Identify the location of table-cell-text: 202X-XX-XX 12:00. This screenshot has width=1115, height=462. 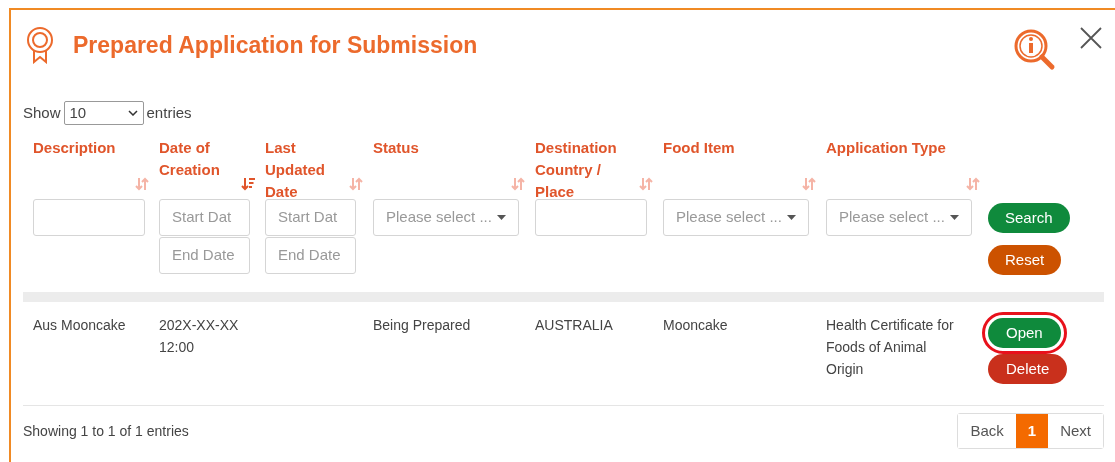
(199, 336).